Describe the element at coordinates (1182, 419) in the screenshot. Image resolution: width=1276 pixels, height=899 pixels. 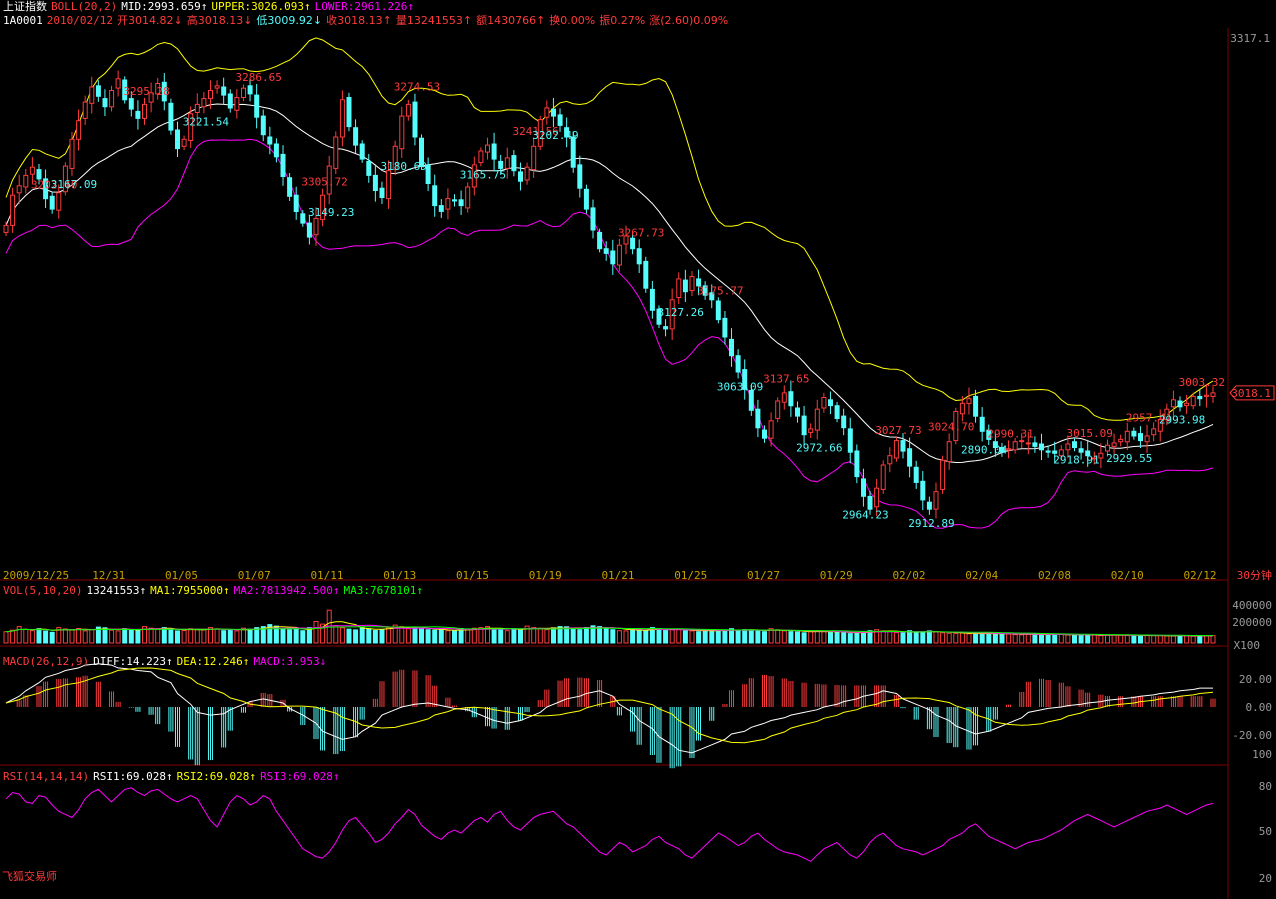
I see `price-annotation-low: 2993.98` at that location.